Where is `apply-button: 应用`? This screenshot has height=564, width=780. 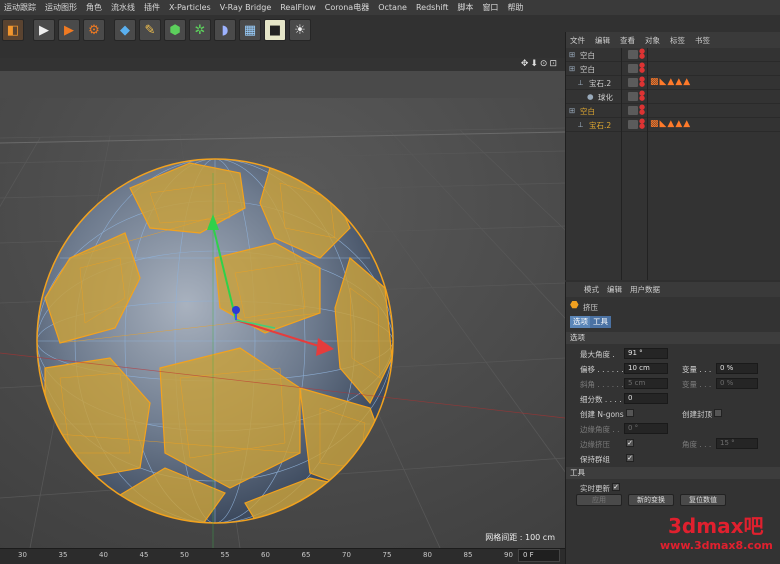
apply-button: 应用 is located at coordinates (599, 500).